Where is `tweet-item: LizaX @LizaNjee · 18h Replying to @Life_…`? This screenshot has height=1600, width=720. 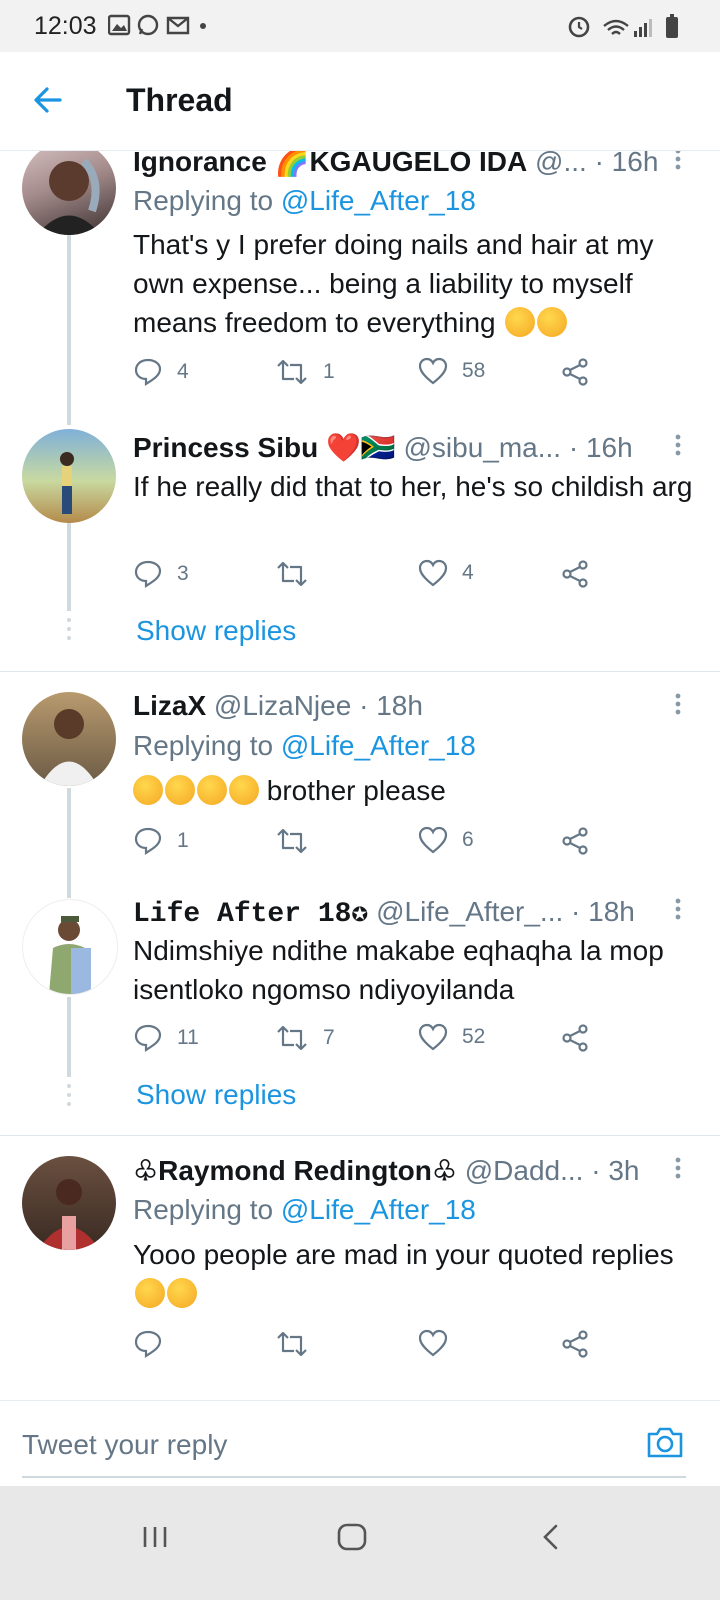
tweet-item: LizaX @LizaNjee · 18h Replying to @Life_… is located at coordinates (360, 785).